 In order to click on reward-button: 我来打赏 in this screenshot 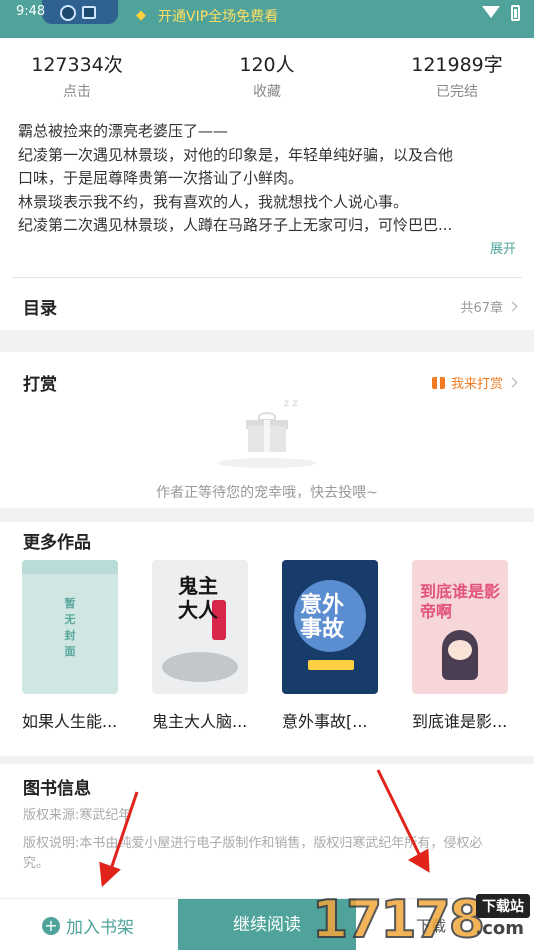, I will do `click(474, 382)`.